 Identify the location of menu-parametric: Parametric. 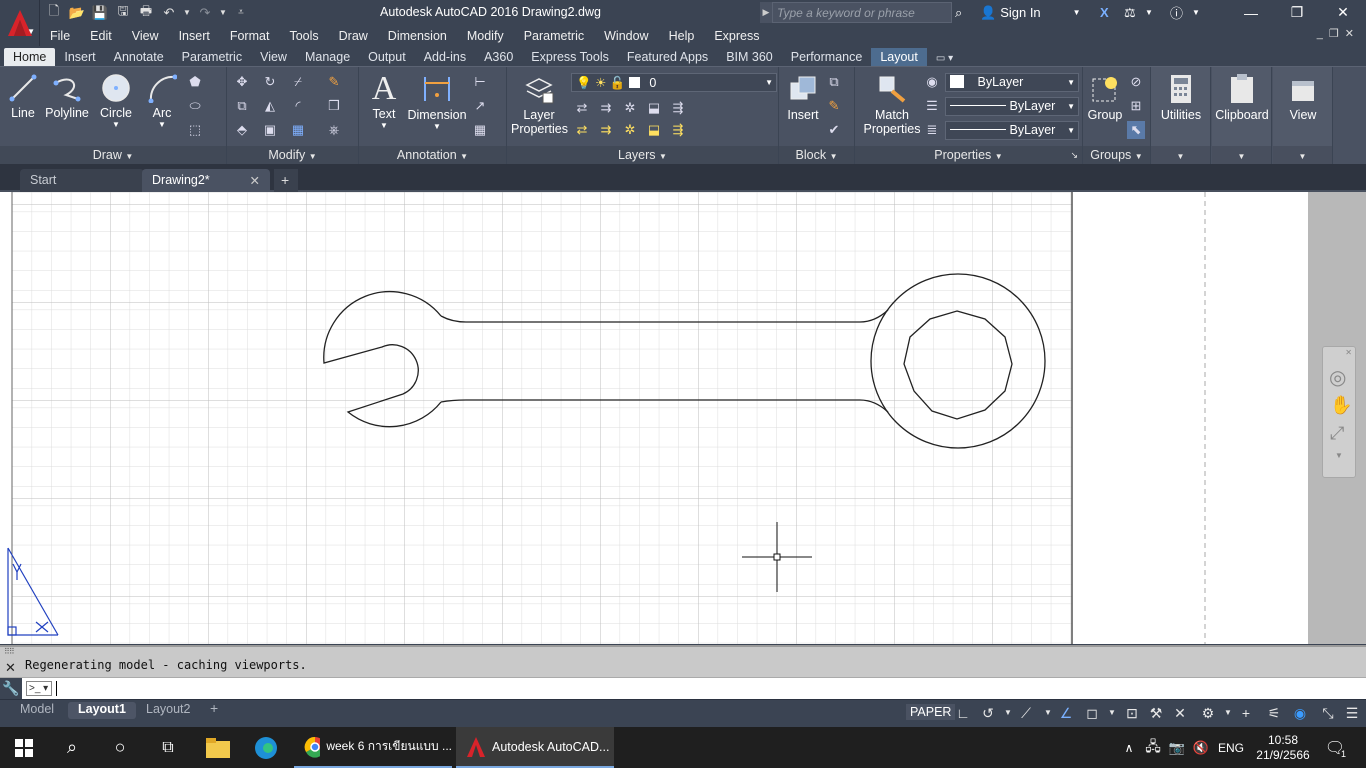
(554, 36).